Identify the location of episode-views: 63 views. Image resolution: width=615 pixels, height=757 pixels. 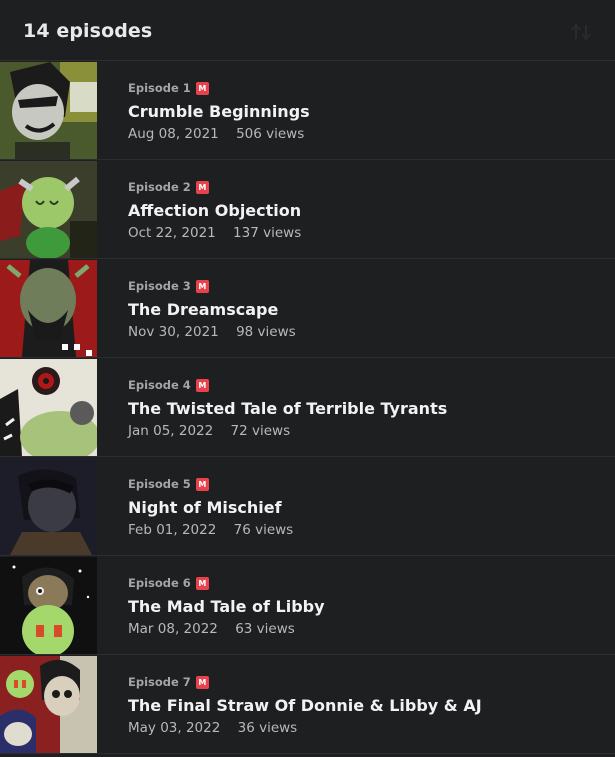
(265, 629).